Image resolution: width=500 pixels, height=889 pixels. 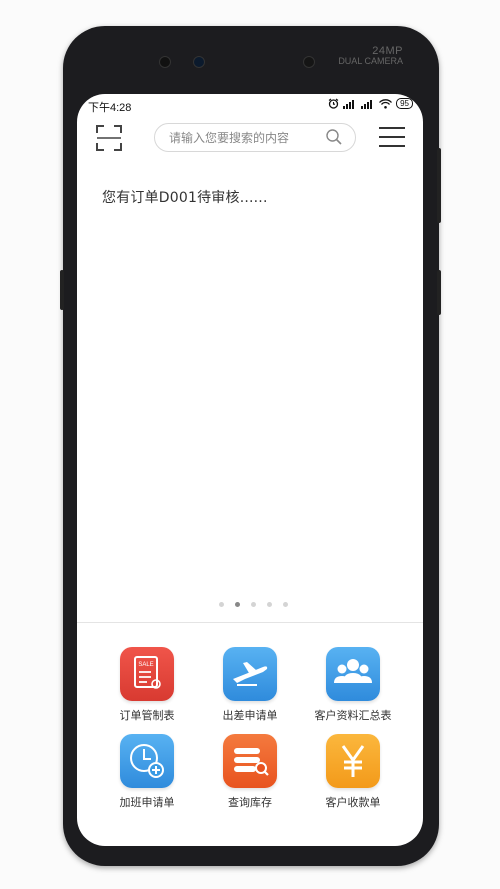 I want to click on menu-item-label: 加班申请单, so click(x=147, y=802).